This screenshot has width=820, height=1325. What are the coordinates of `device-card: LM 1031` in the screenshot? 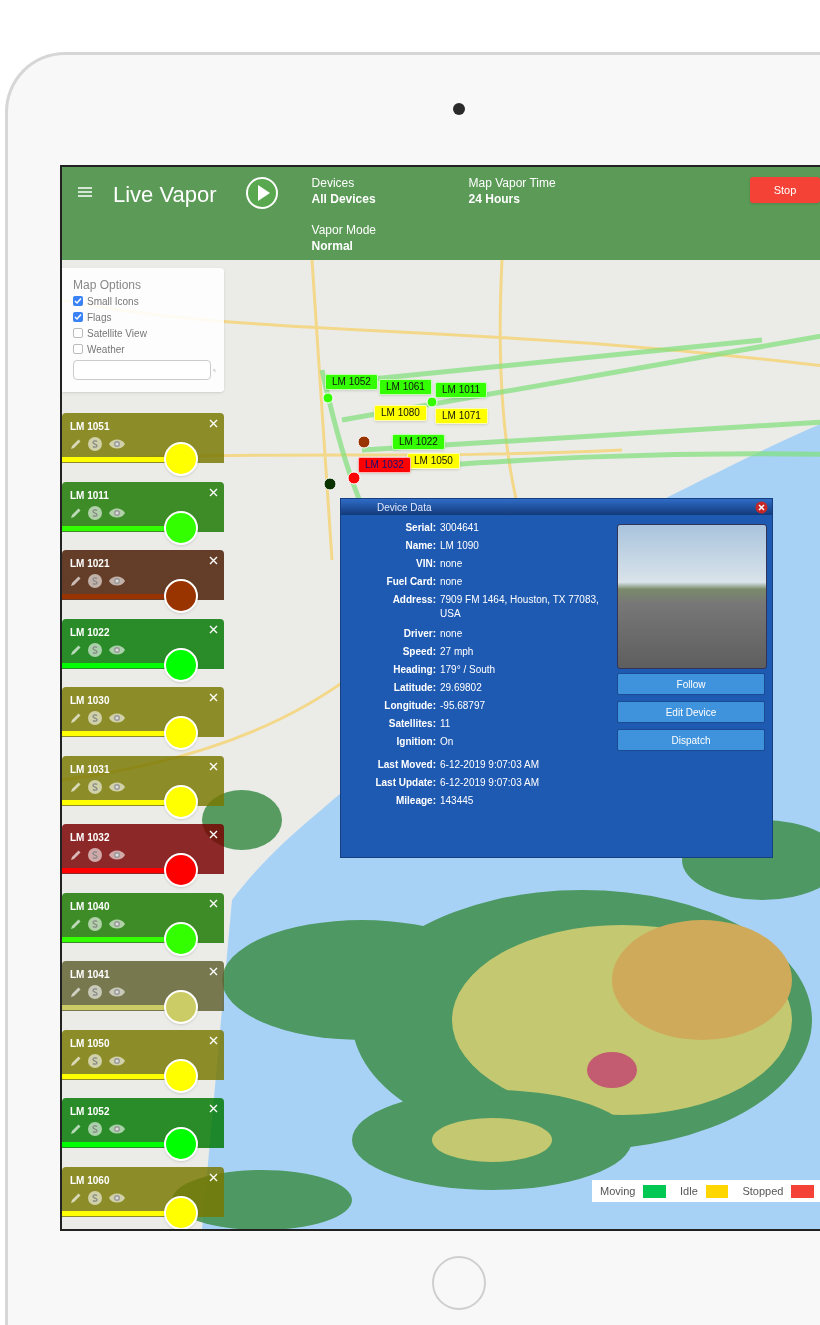 It's located at (143, 787).